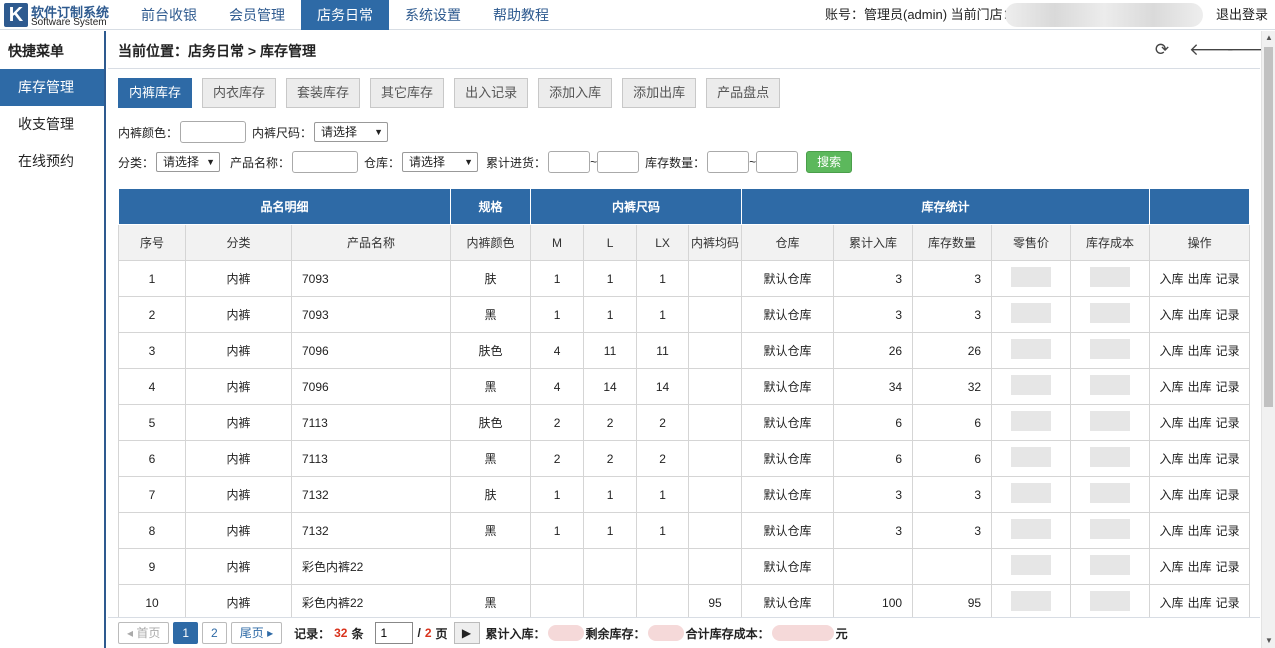 The width and height of the screenshot is (1275, 648). I want to click on stock-cost-redacted, so click(1110, 386).